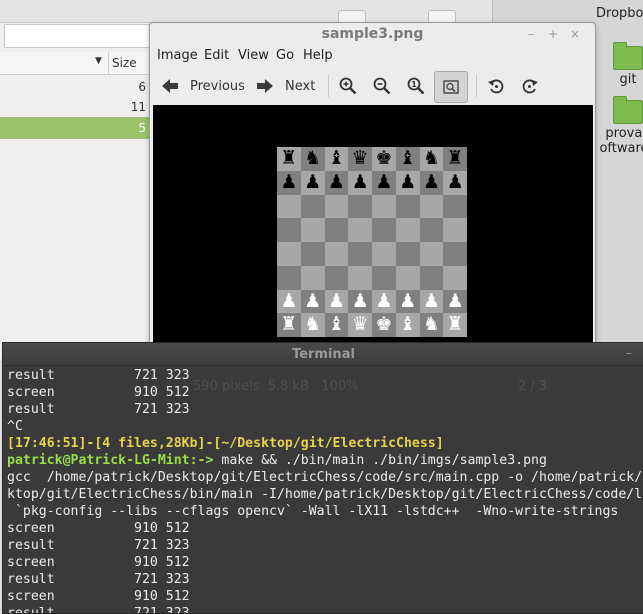  I want to click on file-manager-toolbar, so click(246, 13).